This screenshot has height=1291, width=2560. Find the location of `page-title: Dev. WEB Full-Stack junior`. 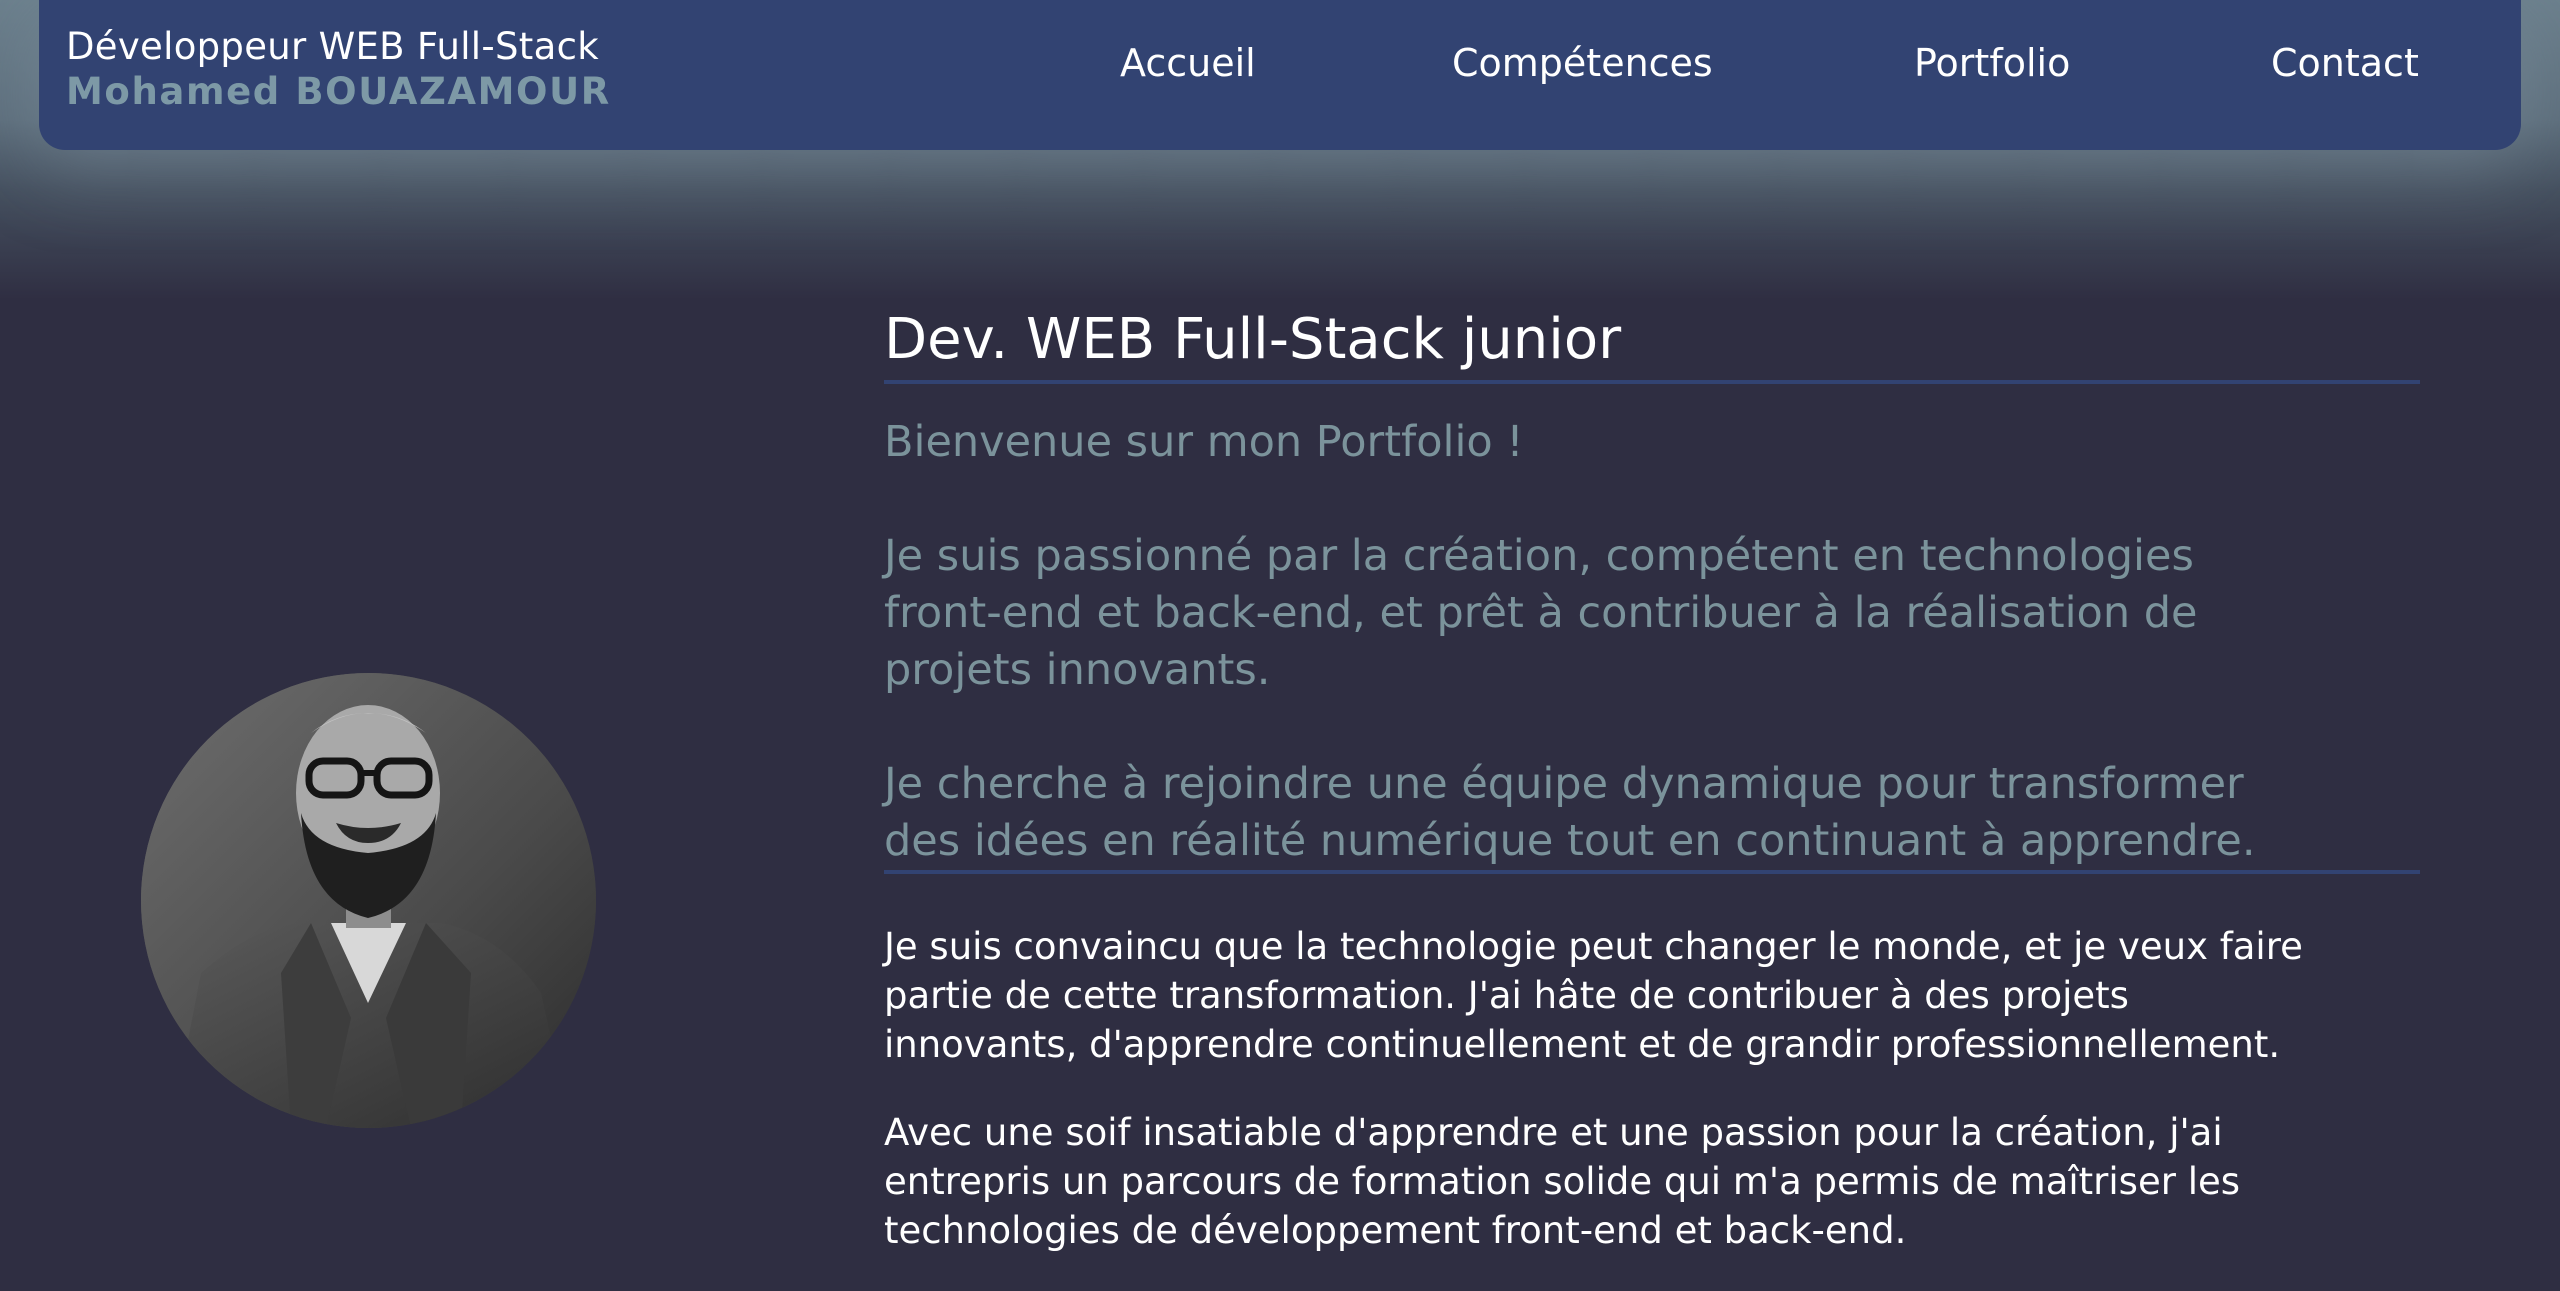

page-title: Dev. WEB Full-Stack junior is located at coordinates (1253, 339).